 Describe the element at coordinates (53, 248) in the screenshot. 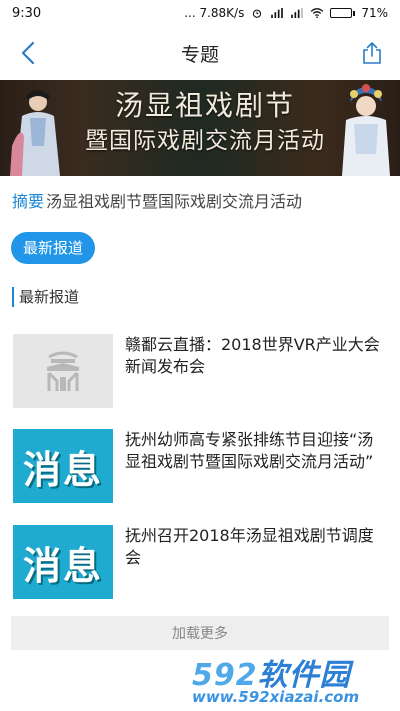

I see `tab-latest-reports: 最新报道` at that location.